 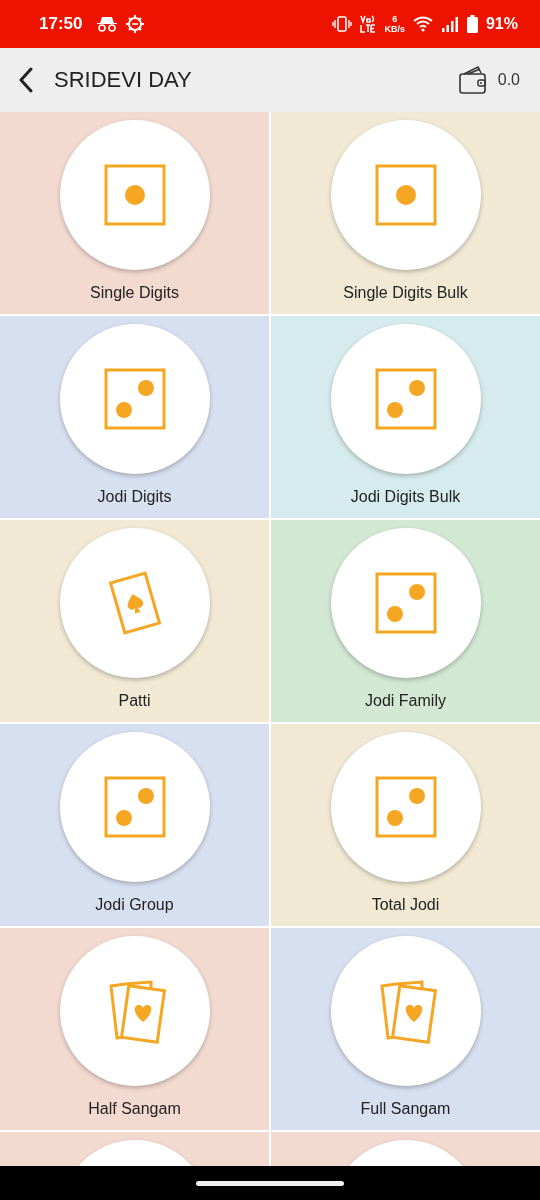 What do you see at coordinates (472, 80) in the screenshot?
I see `wallet-icon` at bounding box center [472, 80].